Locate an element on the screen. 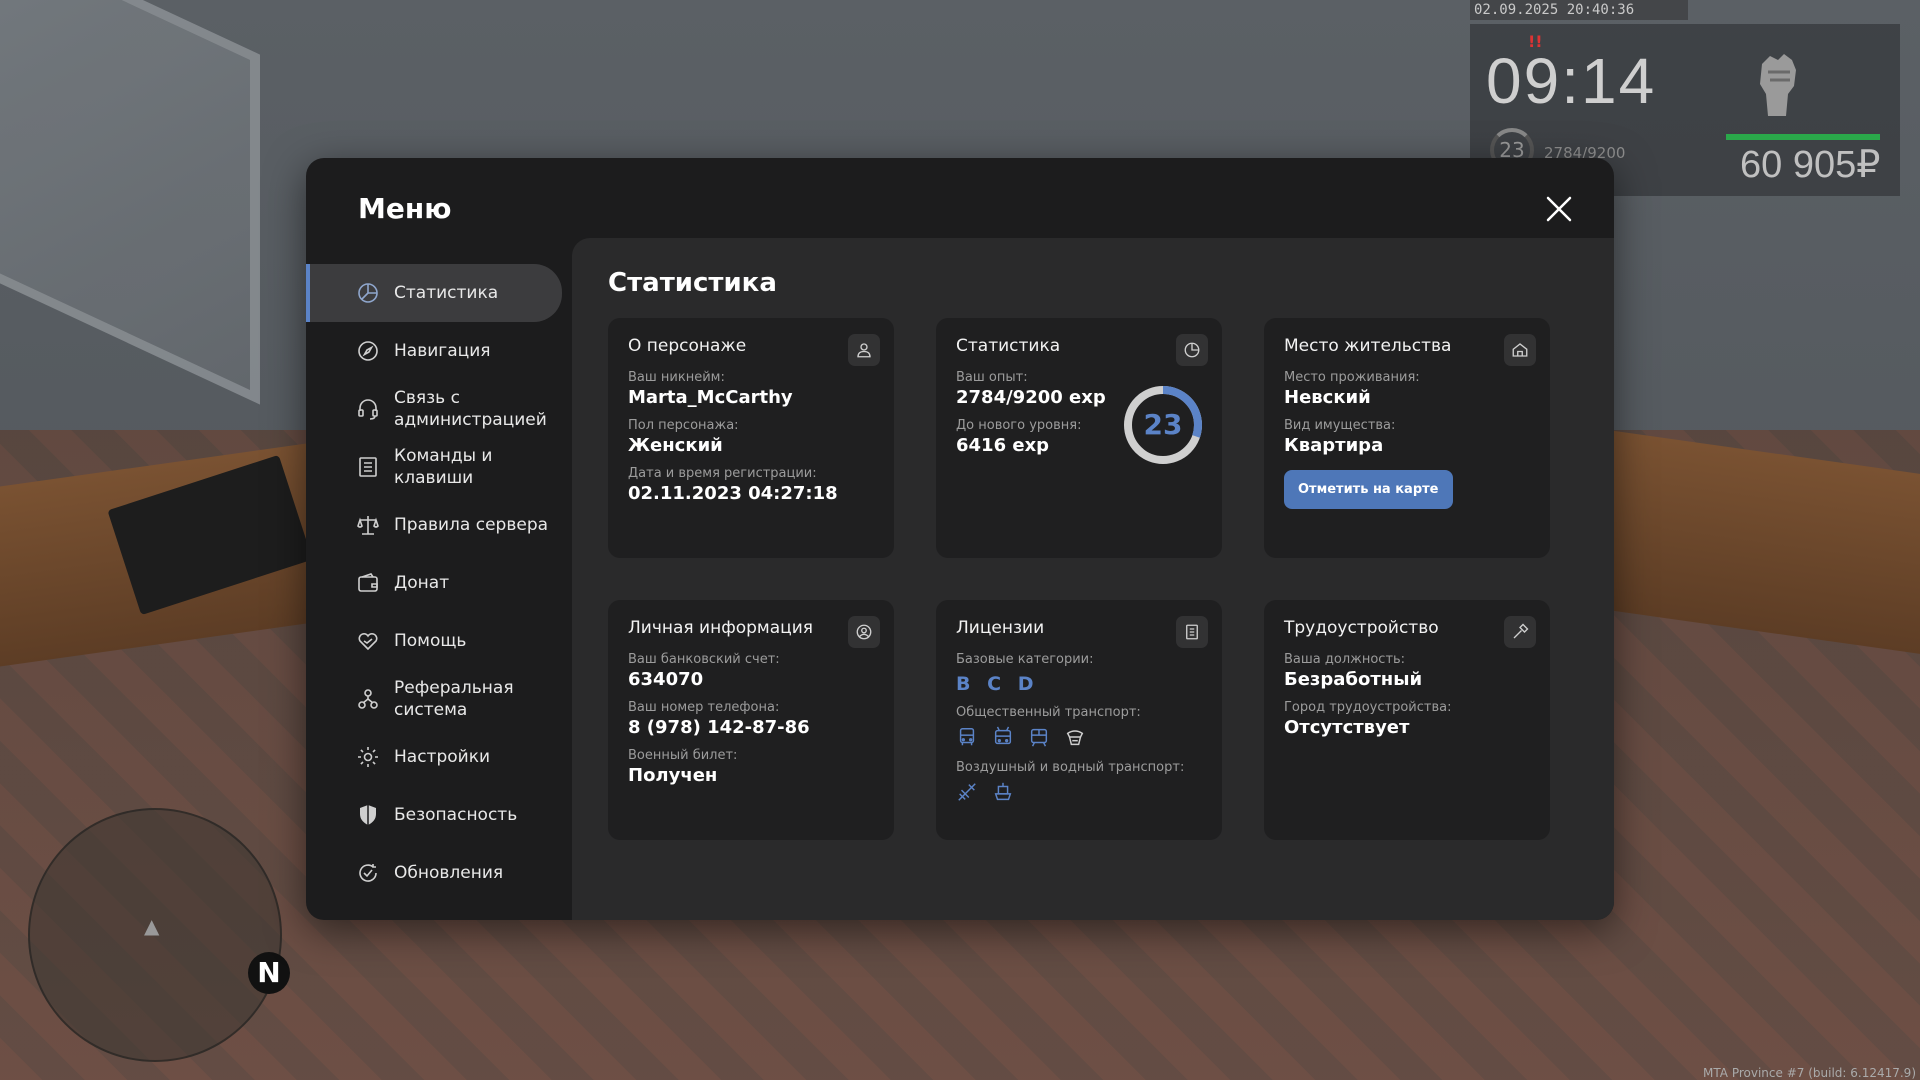 This screenshot has width=1920, height=1080. sidebar-item-security: Безопасность is located at coordinates (436, 815).